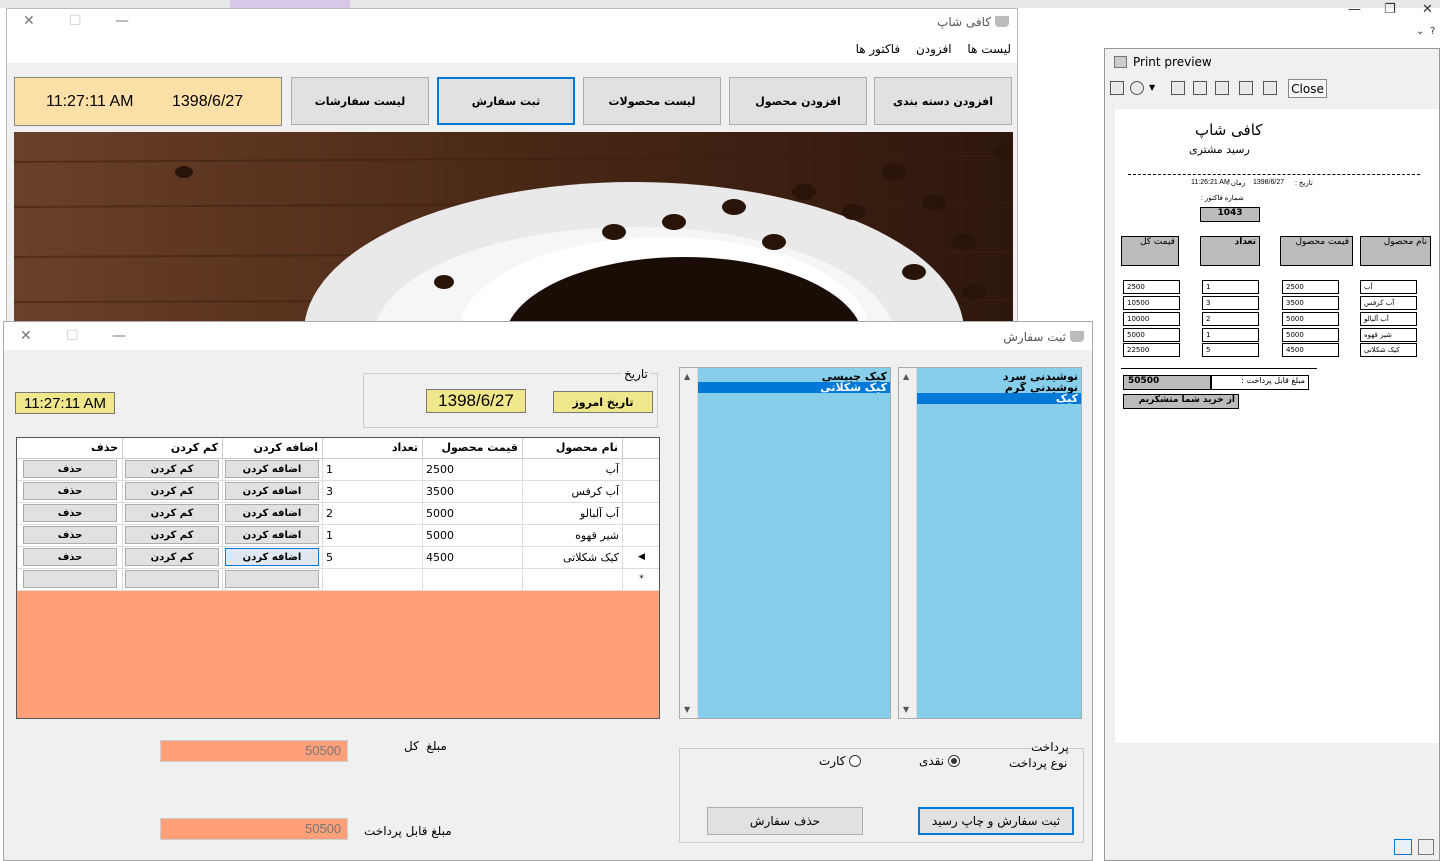 This screenshot has width=1440, height=861. What do you see at coordinates (272, 579) in the screenshot?
I see `add-button` at bounding box center [272, 579].